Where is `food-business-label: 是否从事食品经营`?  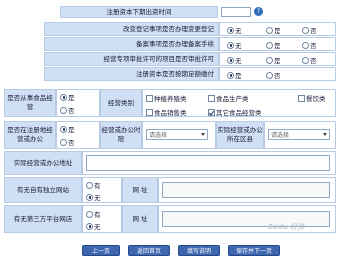 food-business-label: 是否从事食品经营 is located at coordinates (30, 103).